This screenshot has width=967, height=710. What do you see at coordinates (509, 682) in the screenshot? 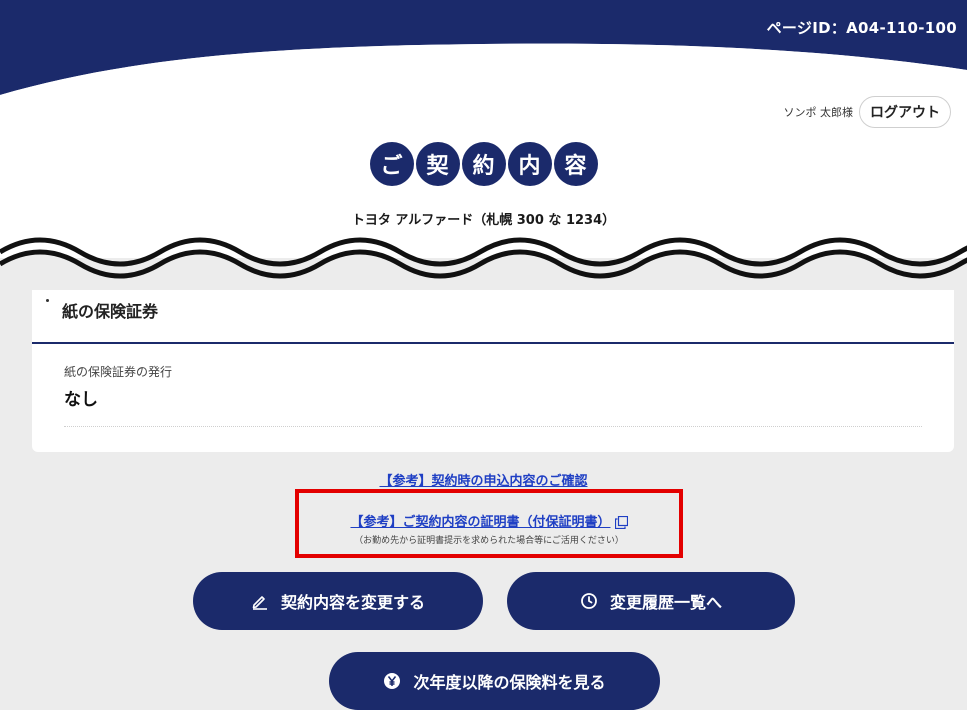
I see `future-premium-label: 次年度以降の保険料を見る` at bounding box center [509, 682].